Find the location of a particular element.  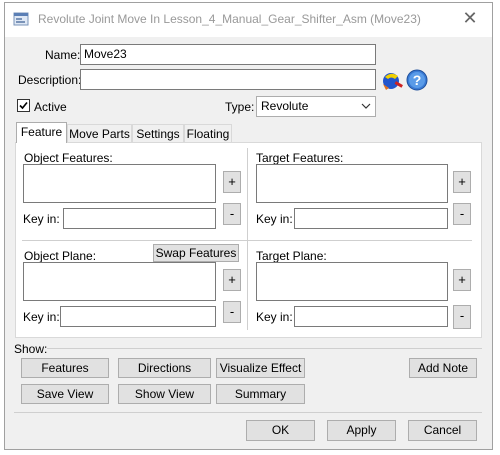

active-label: Active is located at coordinates (50, 107).